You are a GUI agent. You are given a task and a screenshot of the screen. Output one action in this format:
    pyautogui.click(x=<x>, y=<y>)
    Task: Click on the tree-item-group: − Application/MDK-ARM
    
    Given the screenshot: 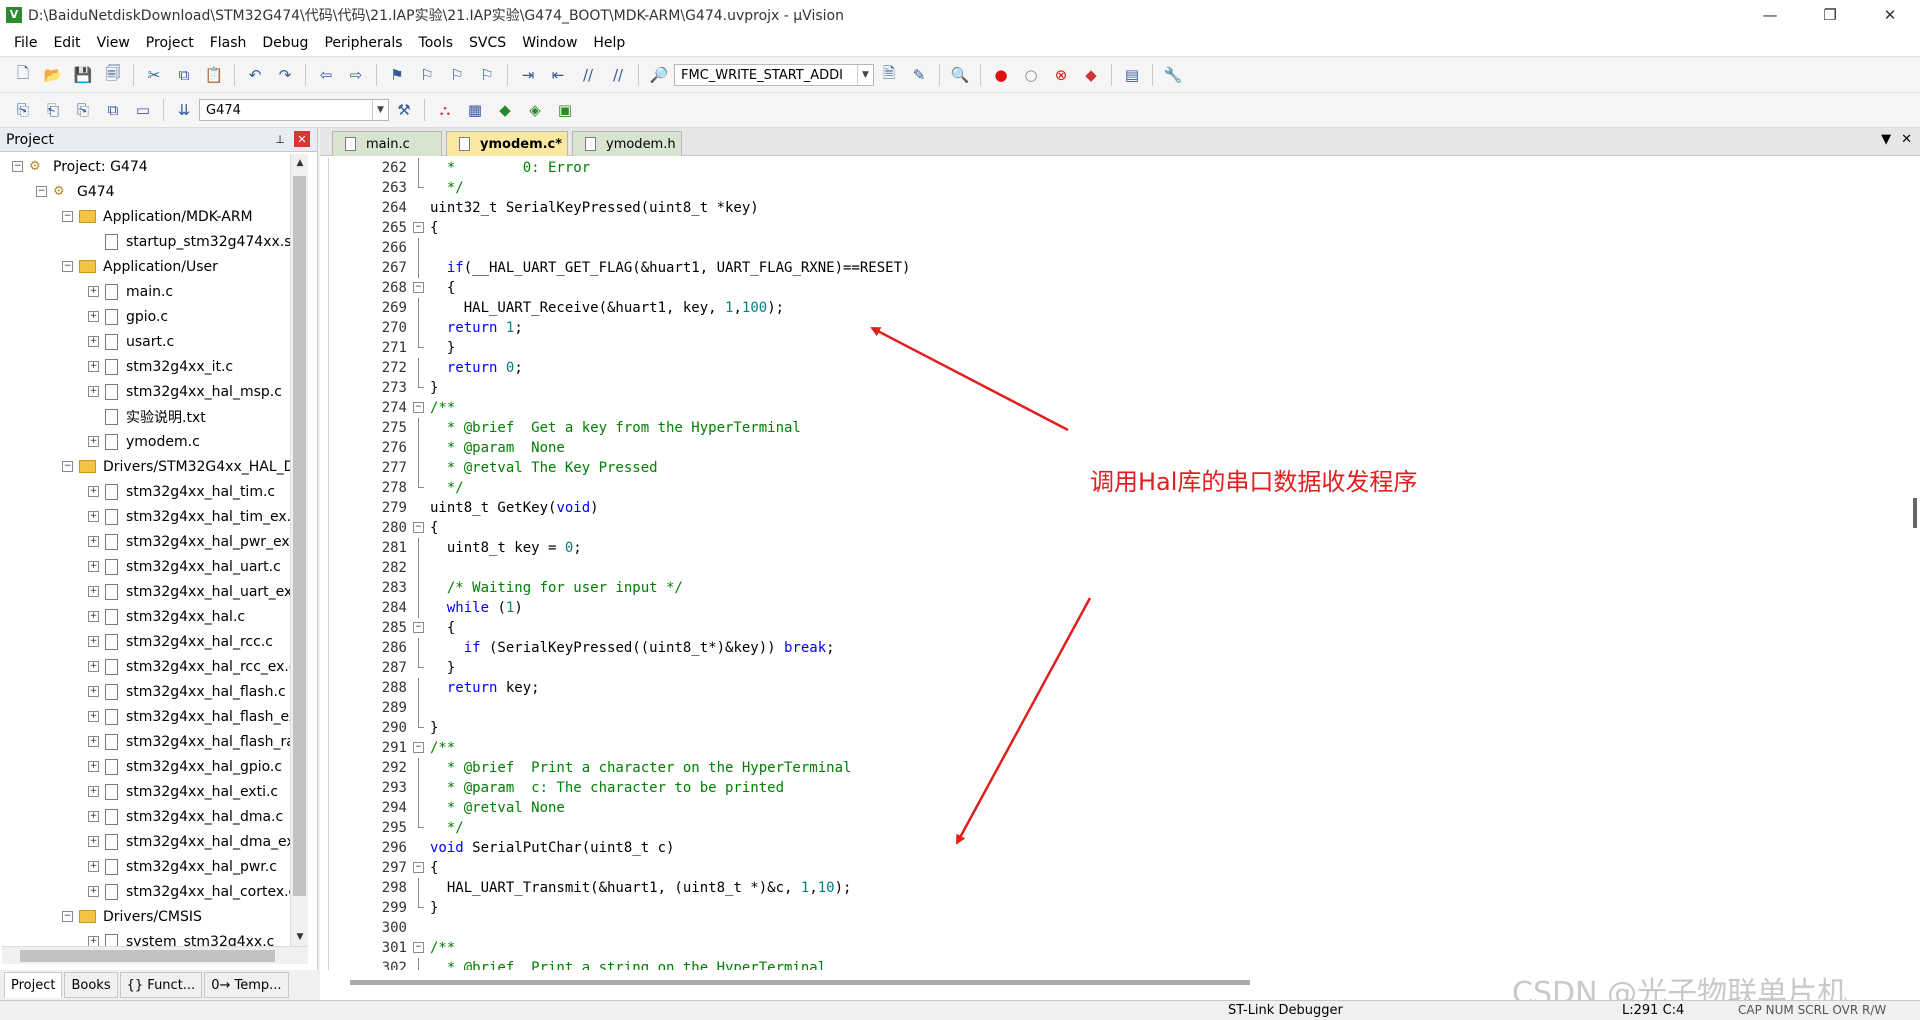 What is the action you would take?
    pyautogui.click(x=157, y=216)
    